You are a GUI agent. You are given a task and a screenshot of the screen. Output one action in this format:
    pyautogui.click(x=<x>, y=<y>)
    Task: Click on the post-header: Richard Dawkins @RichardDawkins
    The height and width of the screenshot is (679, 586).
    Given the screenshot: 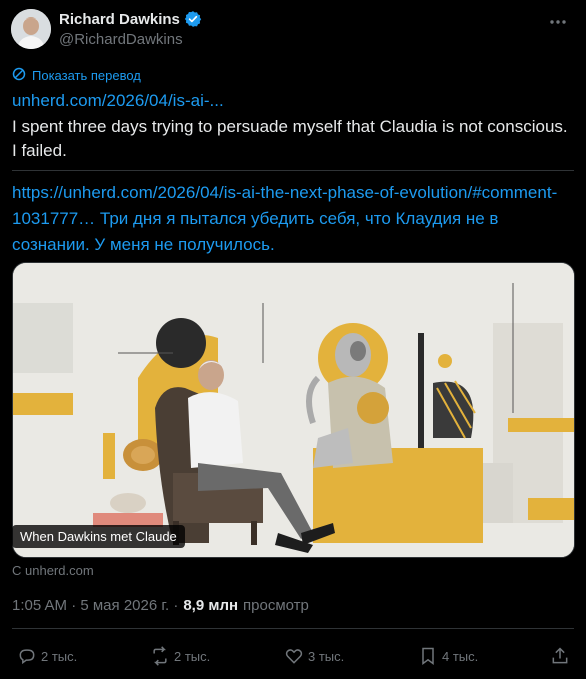 What is the action you would take?
    pyautogui.click(x=293, y=30)
    